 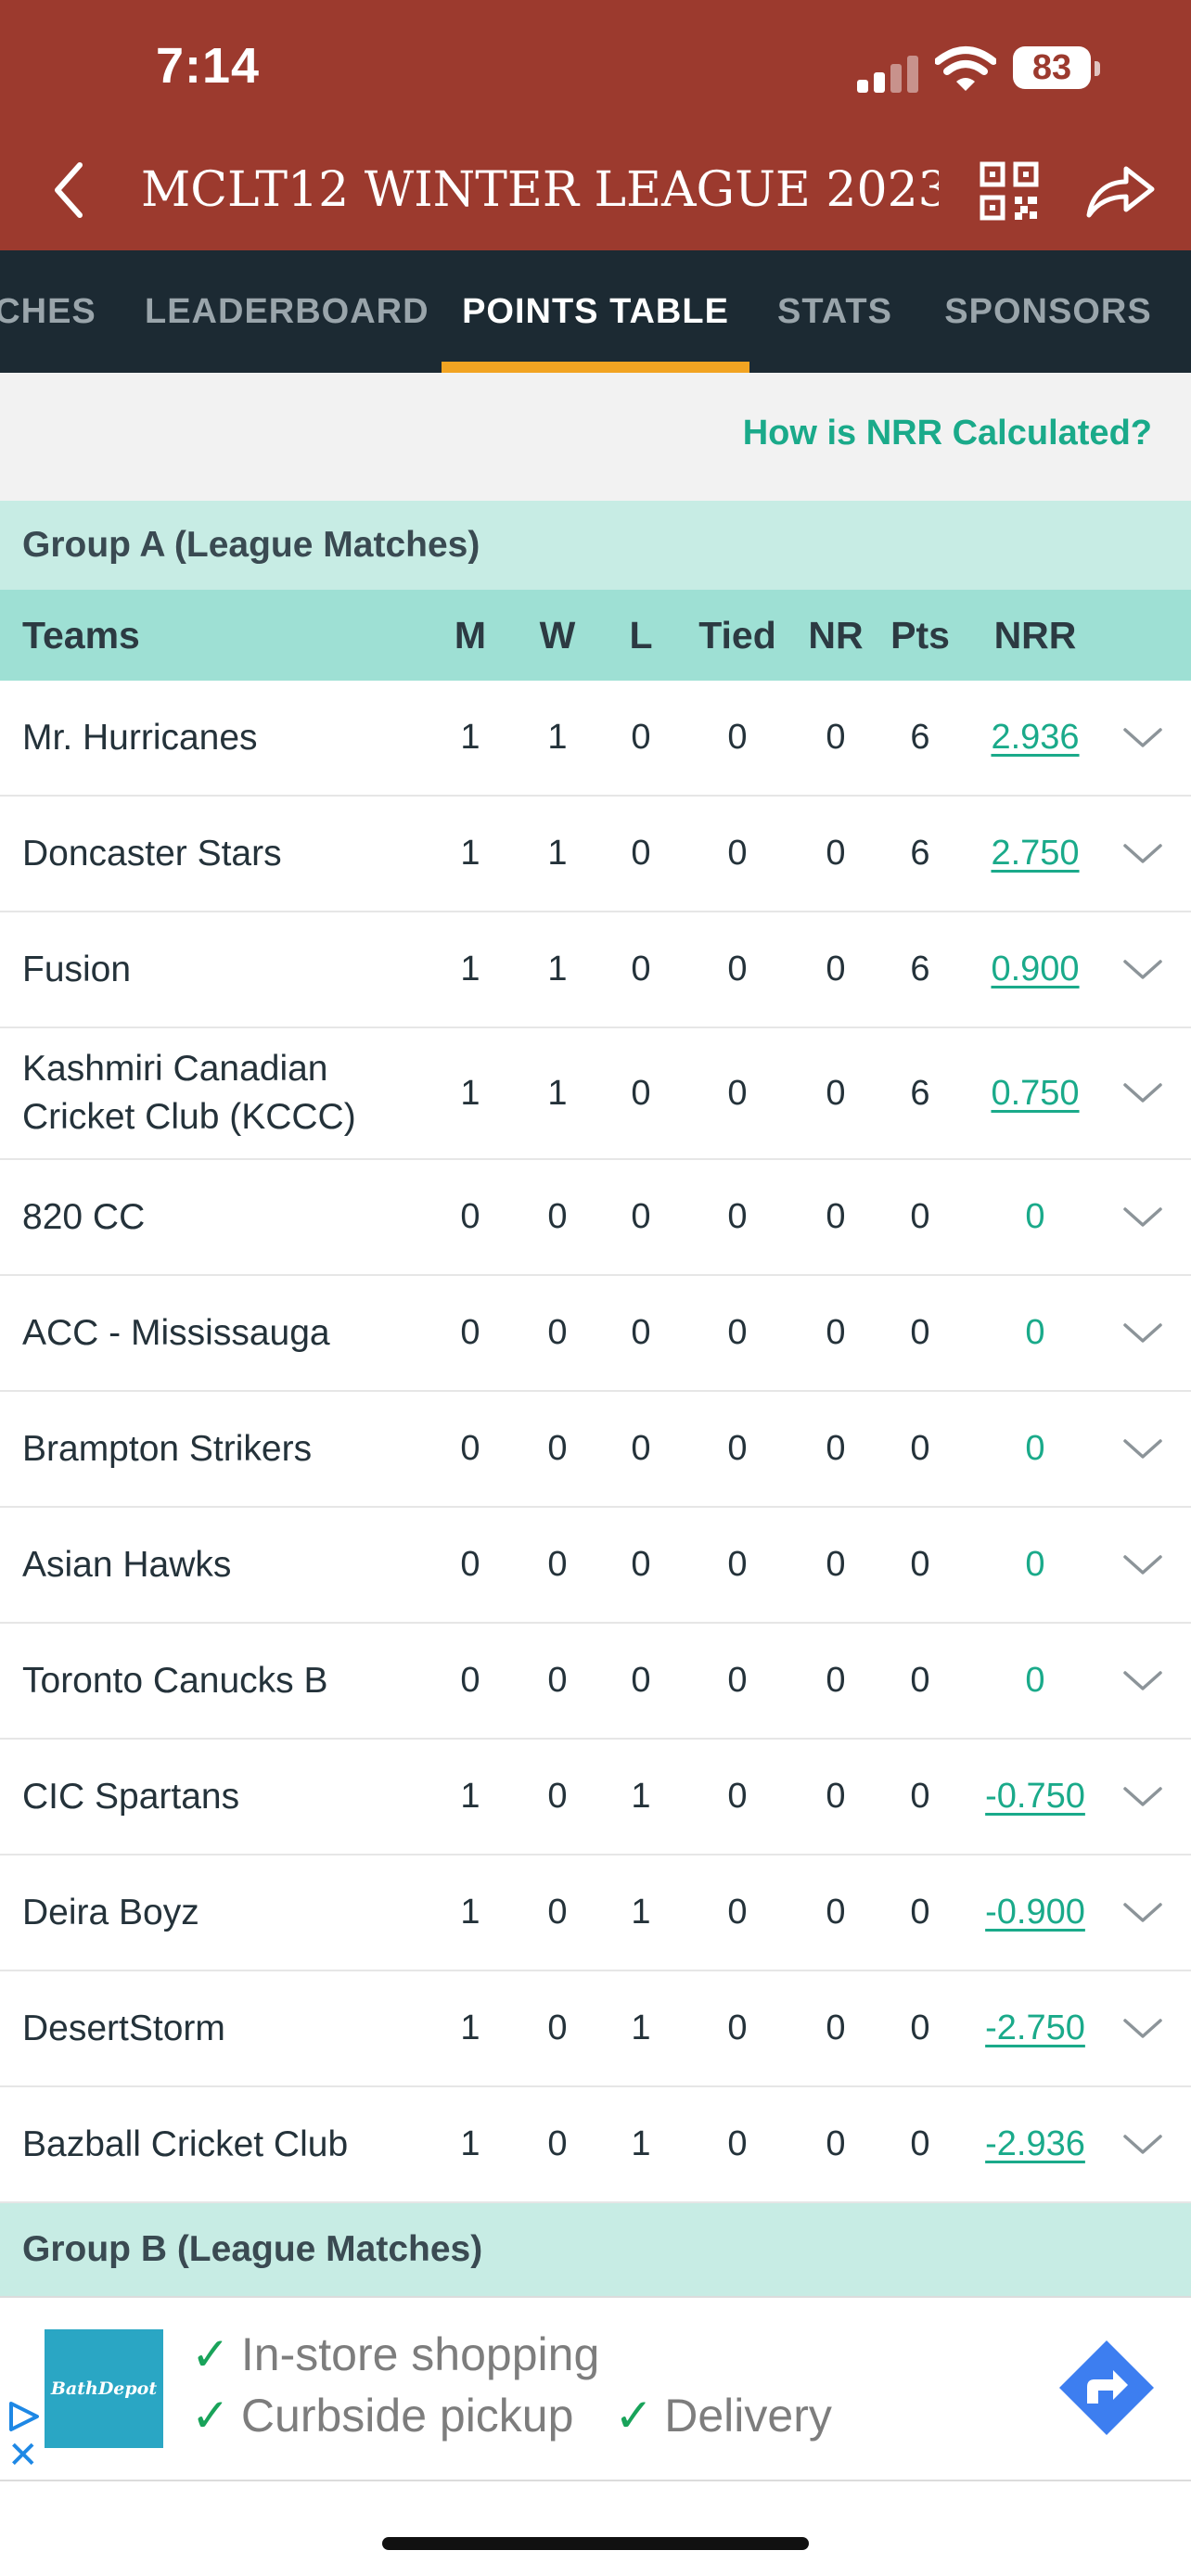 What do you see at coordinates (1035, 738) in the screenshot?
I see `cell-nrr: 2.936` at bounding box center [1035, 738].